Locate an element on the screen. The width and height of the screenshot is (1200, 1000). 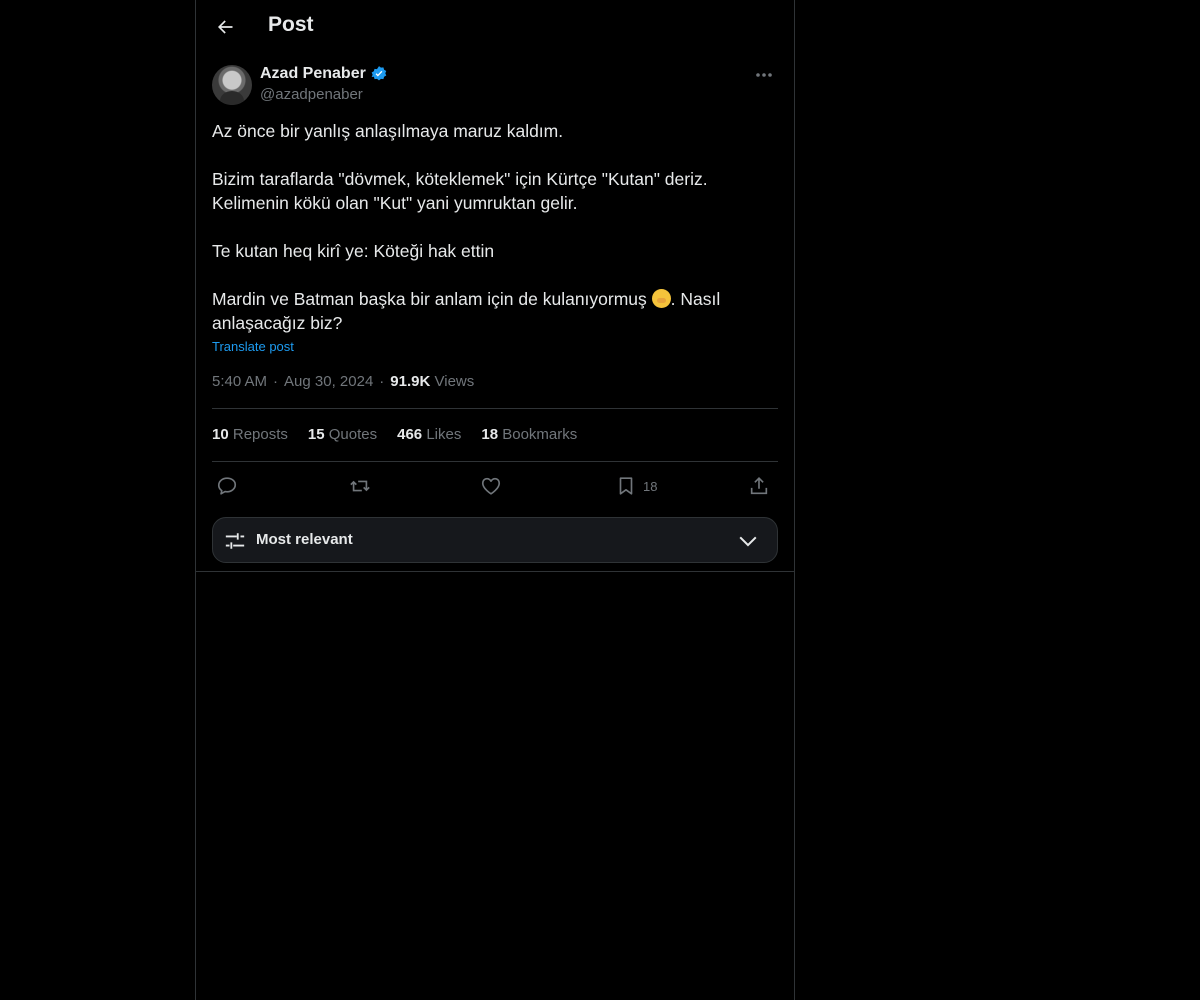
arrow-left-icon is located at coordinates (225, 27).